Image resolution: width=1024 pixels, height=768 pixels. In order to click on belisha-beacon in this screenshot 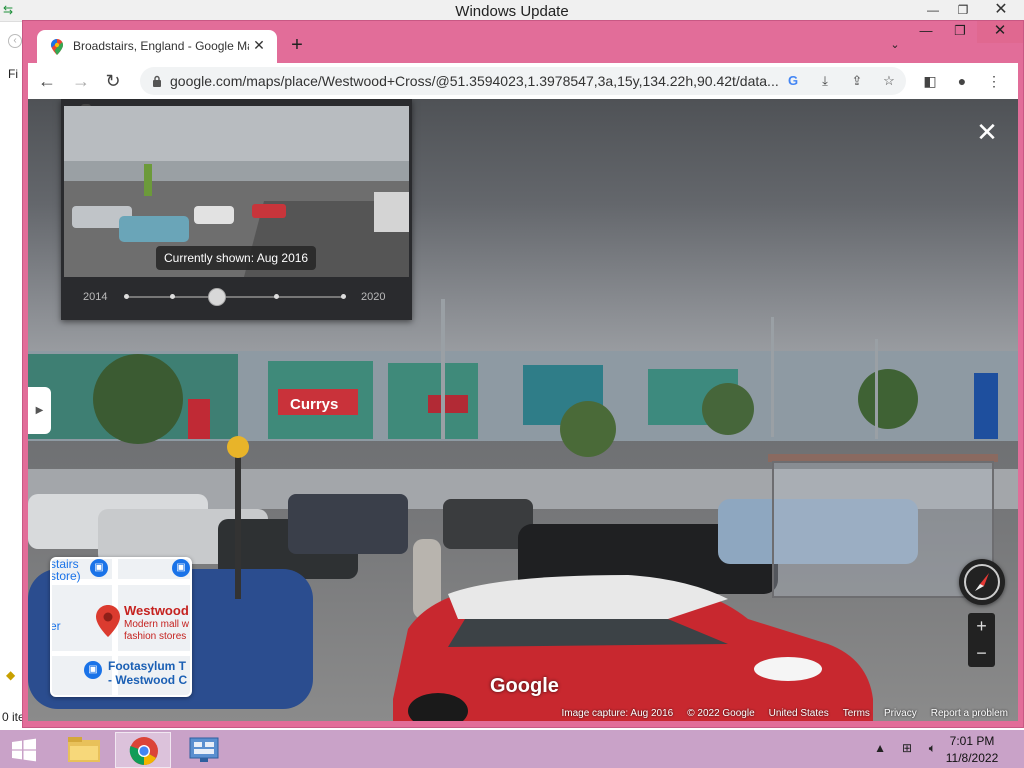, I will do `click(238, 447)`.